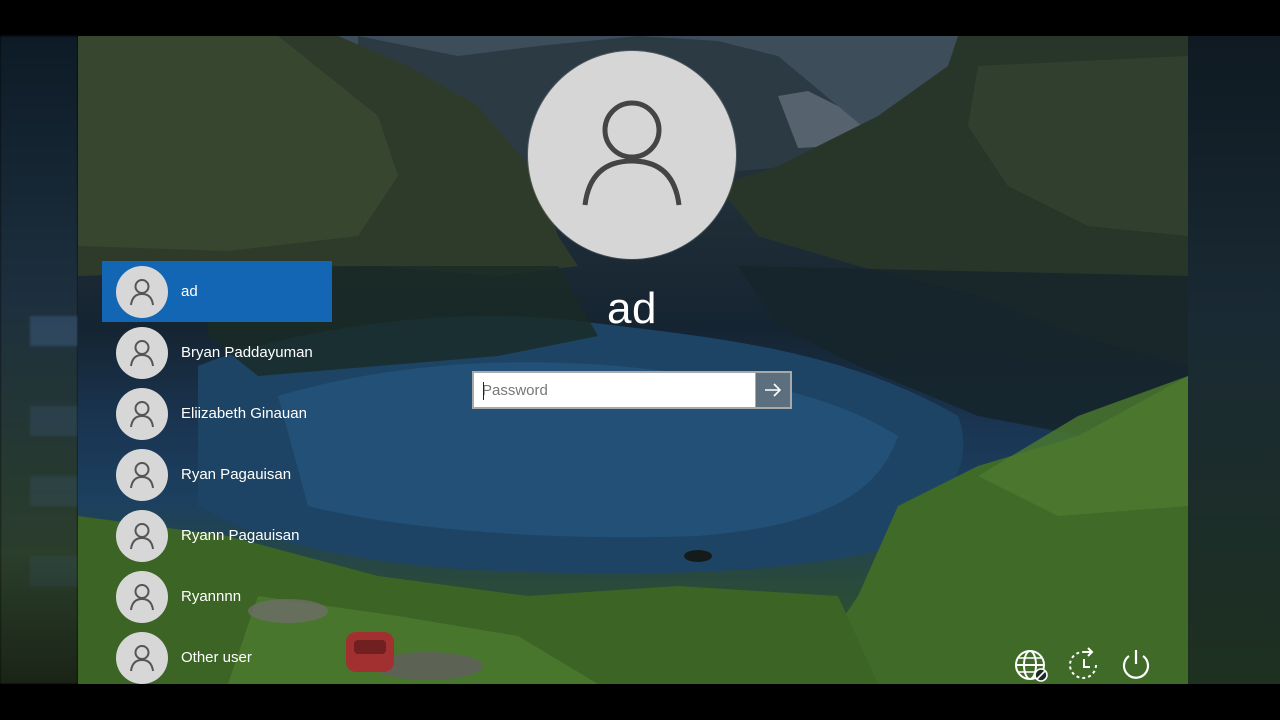  I want to click on current-user-avatar, so click(632, 155).